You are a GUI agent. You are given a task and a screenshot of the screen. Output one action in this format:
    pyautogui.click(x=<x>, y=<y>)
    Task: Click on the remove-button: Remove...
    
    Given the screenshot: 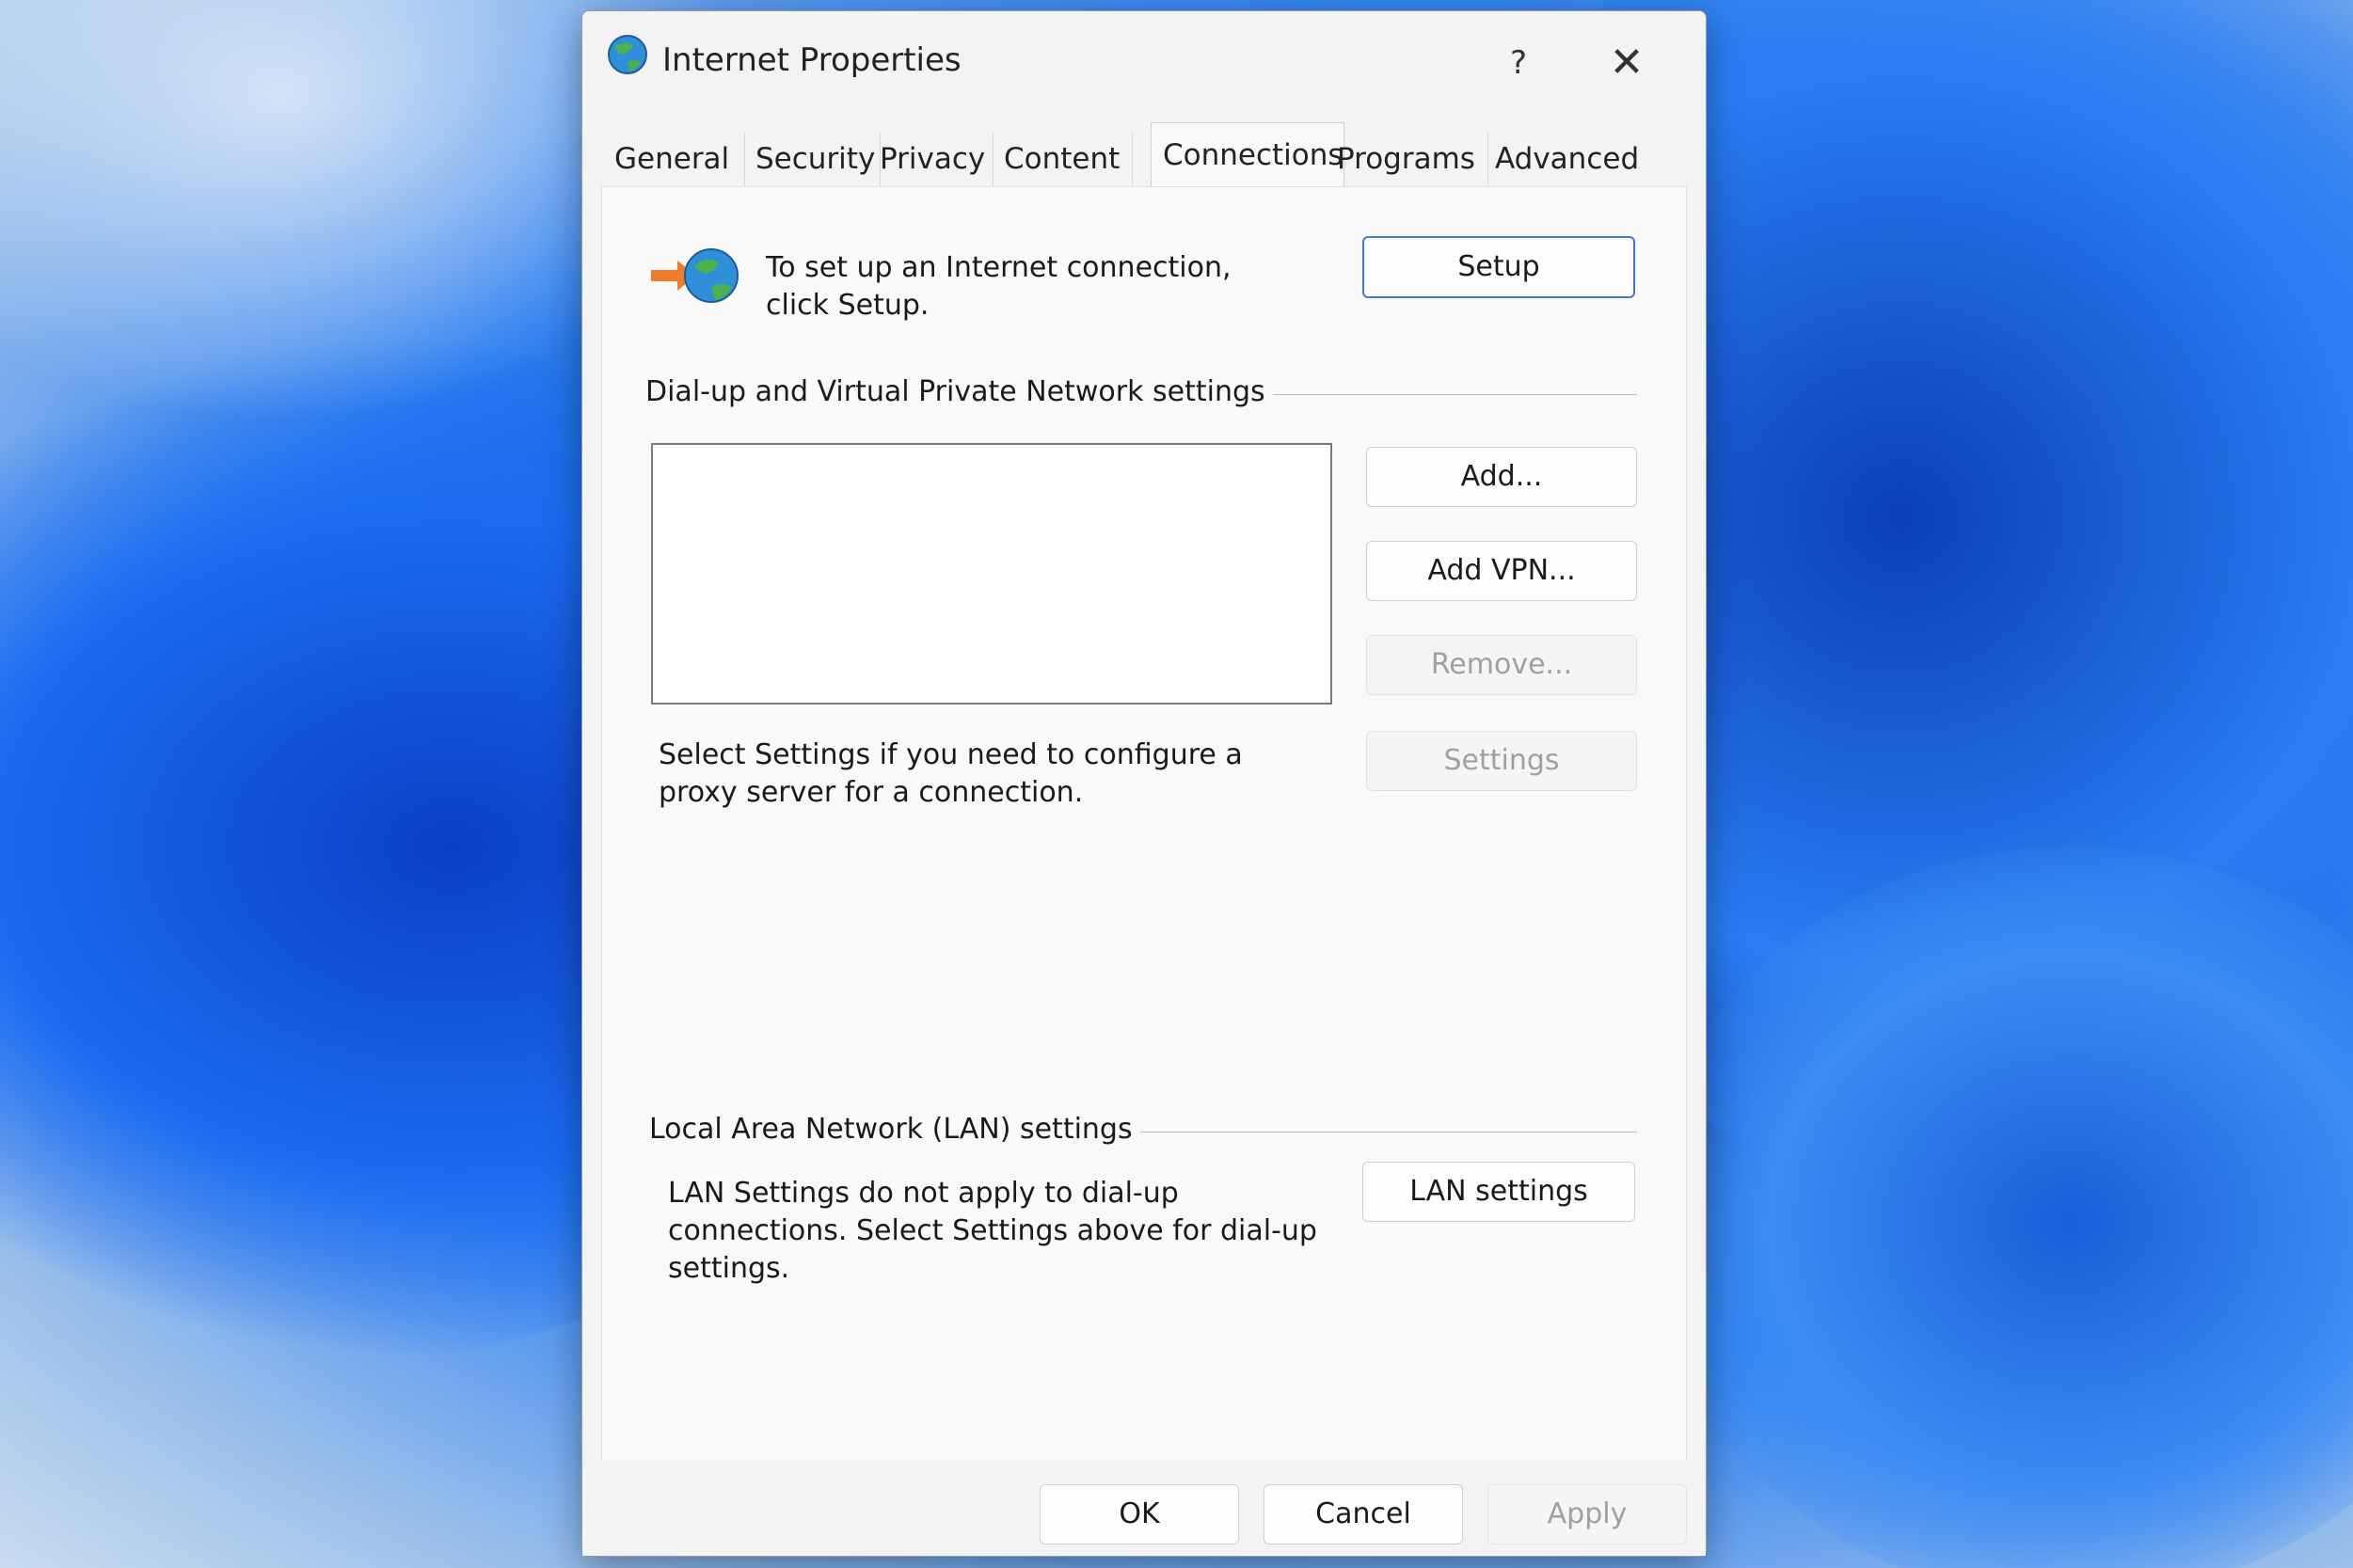 What is the action you would take?
    pyautogui.click(x=1501, y=665)
    